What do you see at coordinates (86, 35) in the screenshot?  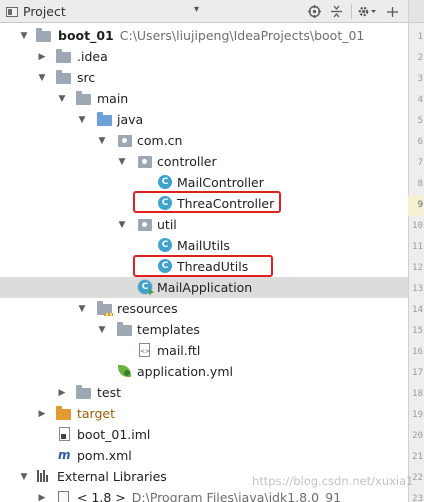 I see `root-module-name: boot_01` at bounding box center [86, 35].